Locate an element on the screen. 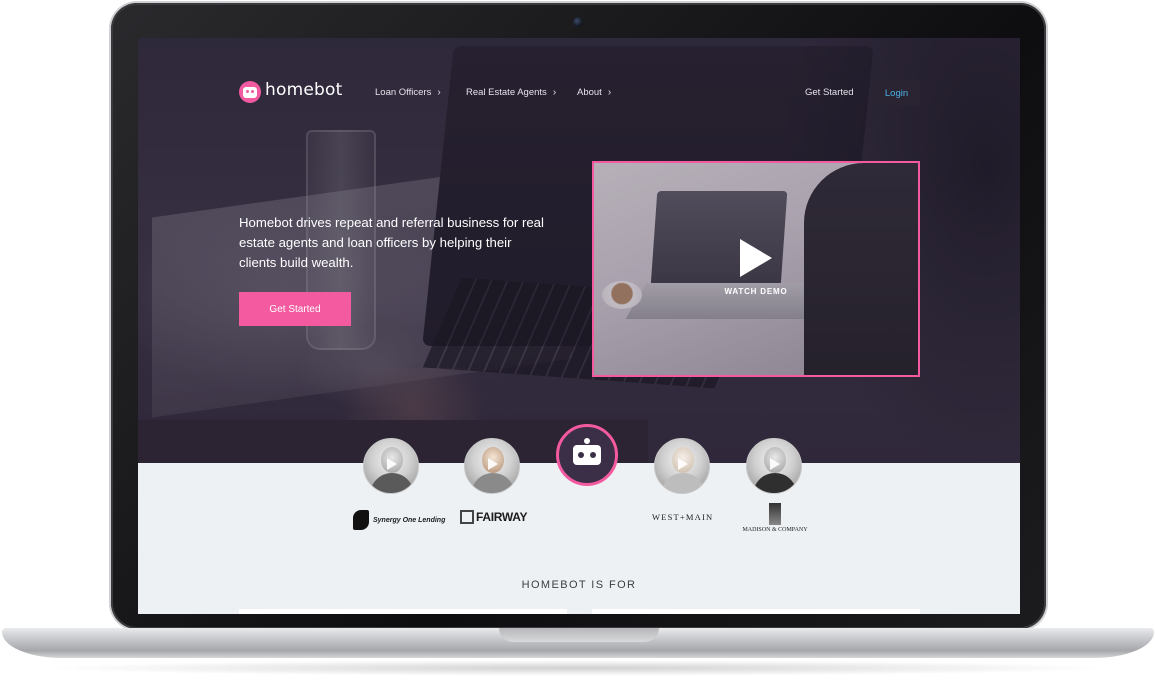 The height and width of the screenshot is (690, 1156). partner-logo-madison: MADISON & COMPANY is located at coordinates (775, 518).